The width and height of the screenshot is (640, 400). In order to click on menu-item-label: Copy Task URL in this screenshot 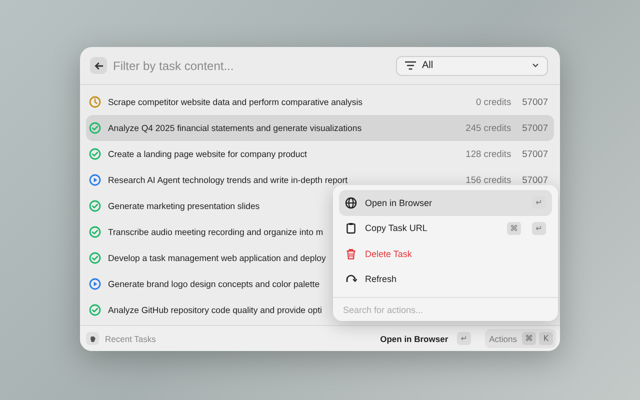, I will do `click(396, 228)`.